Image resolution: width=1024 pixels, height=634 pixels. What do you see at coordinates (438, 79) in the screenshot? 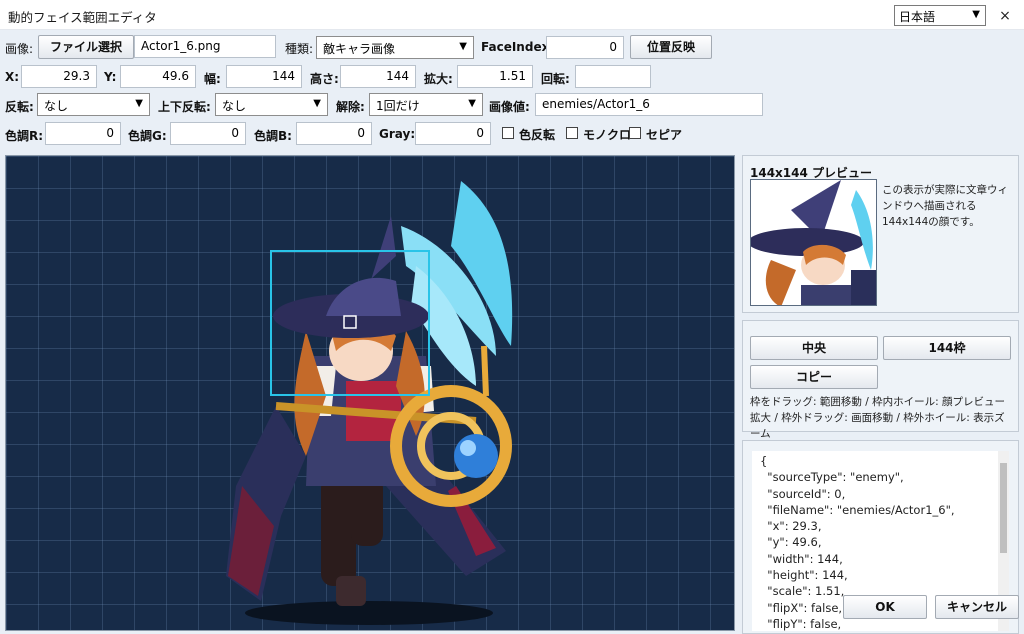
I see `scale-label: 拡大:` at bounding box center [438, 79].